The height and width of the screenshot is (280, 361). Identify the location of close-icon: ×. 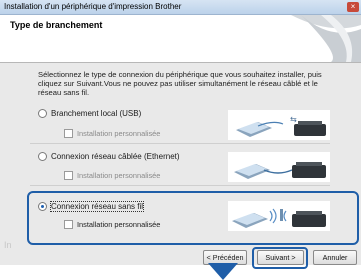
(353, 7).